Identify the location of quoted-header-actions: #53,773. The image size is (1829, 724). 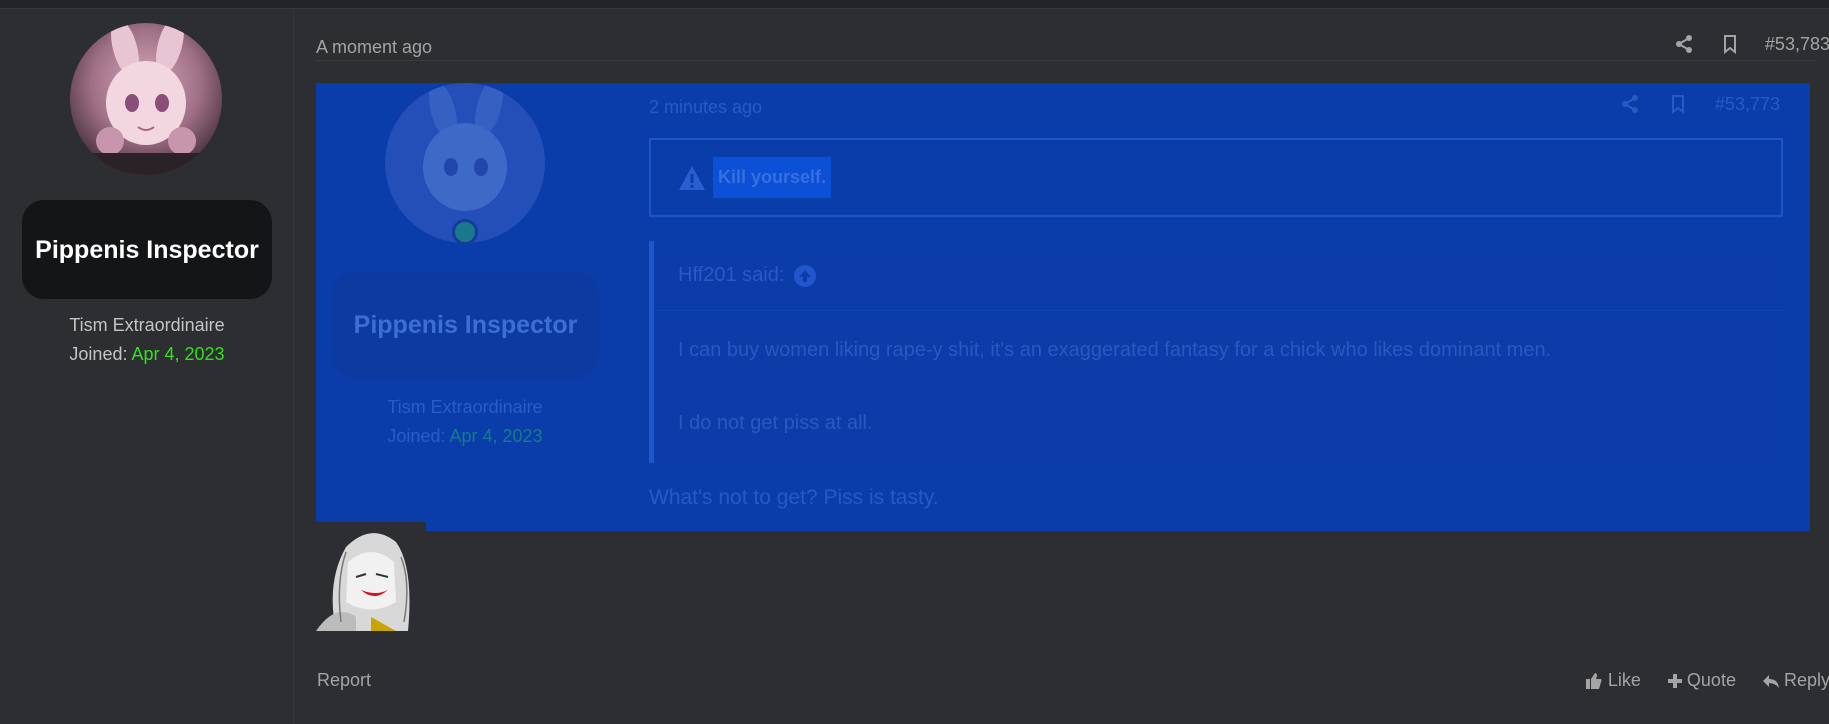
(1699, 104).